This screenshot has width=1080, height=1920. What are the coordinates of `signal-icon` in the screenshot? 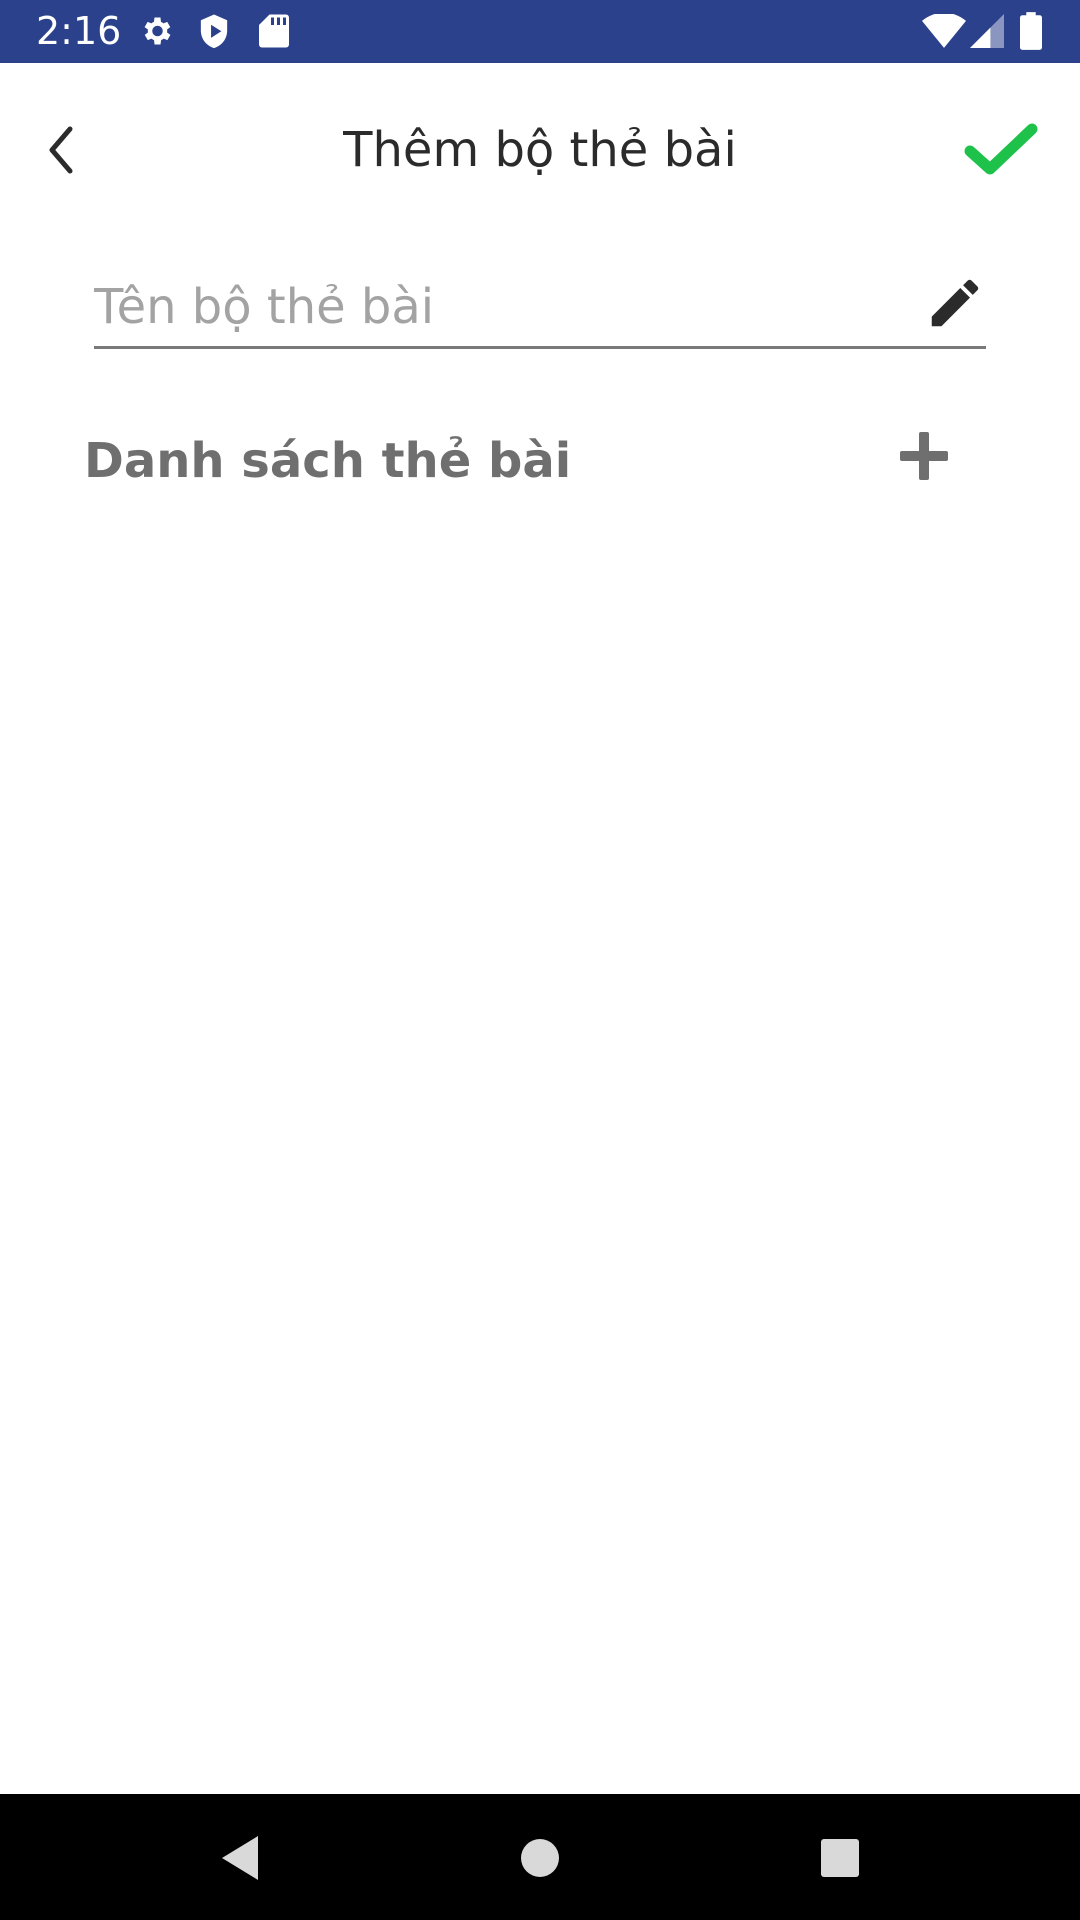 It's located at (987, 31).